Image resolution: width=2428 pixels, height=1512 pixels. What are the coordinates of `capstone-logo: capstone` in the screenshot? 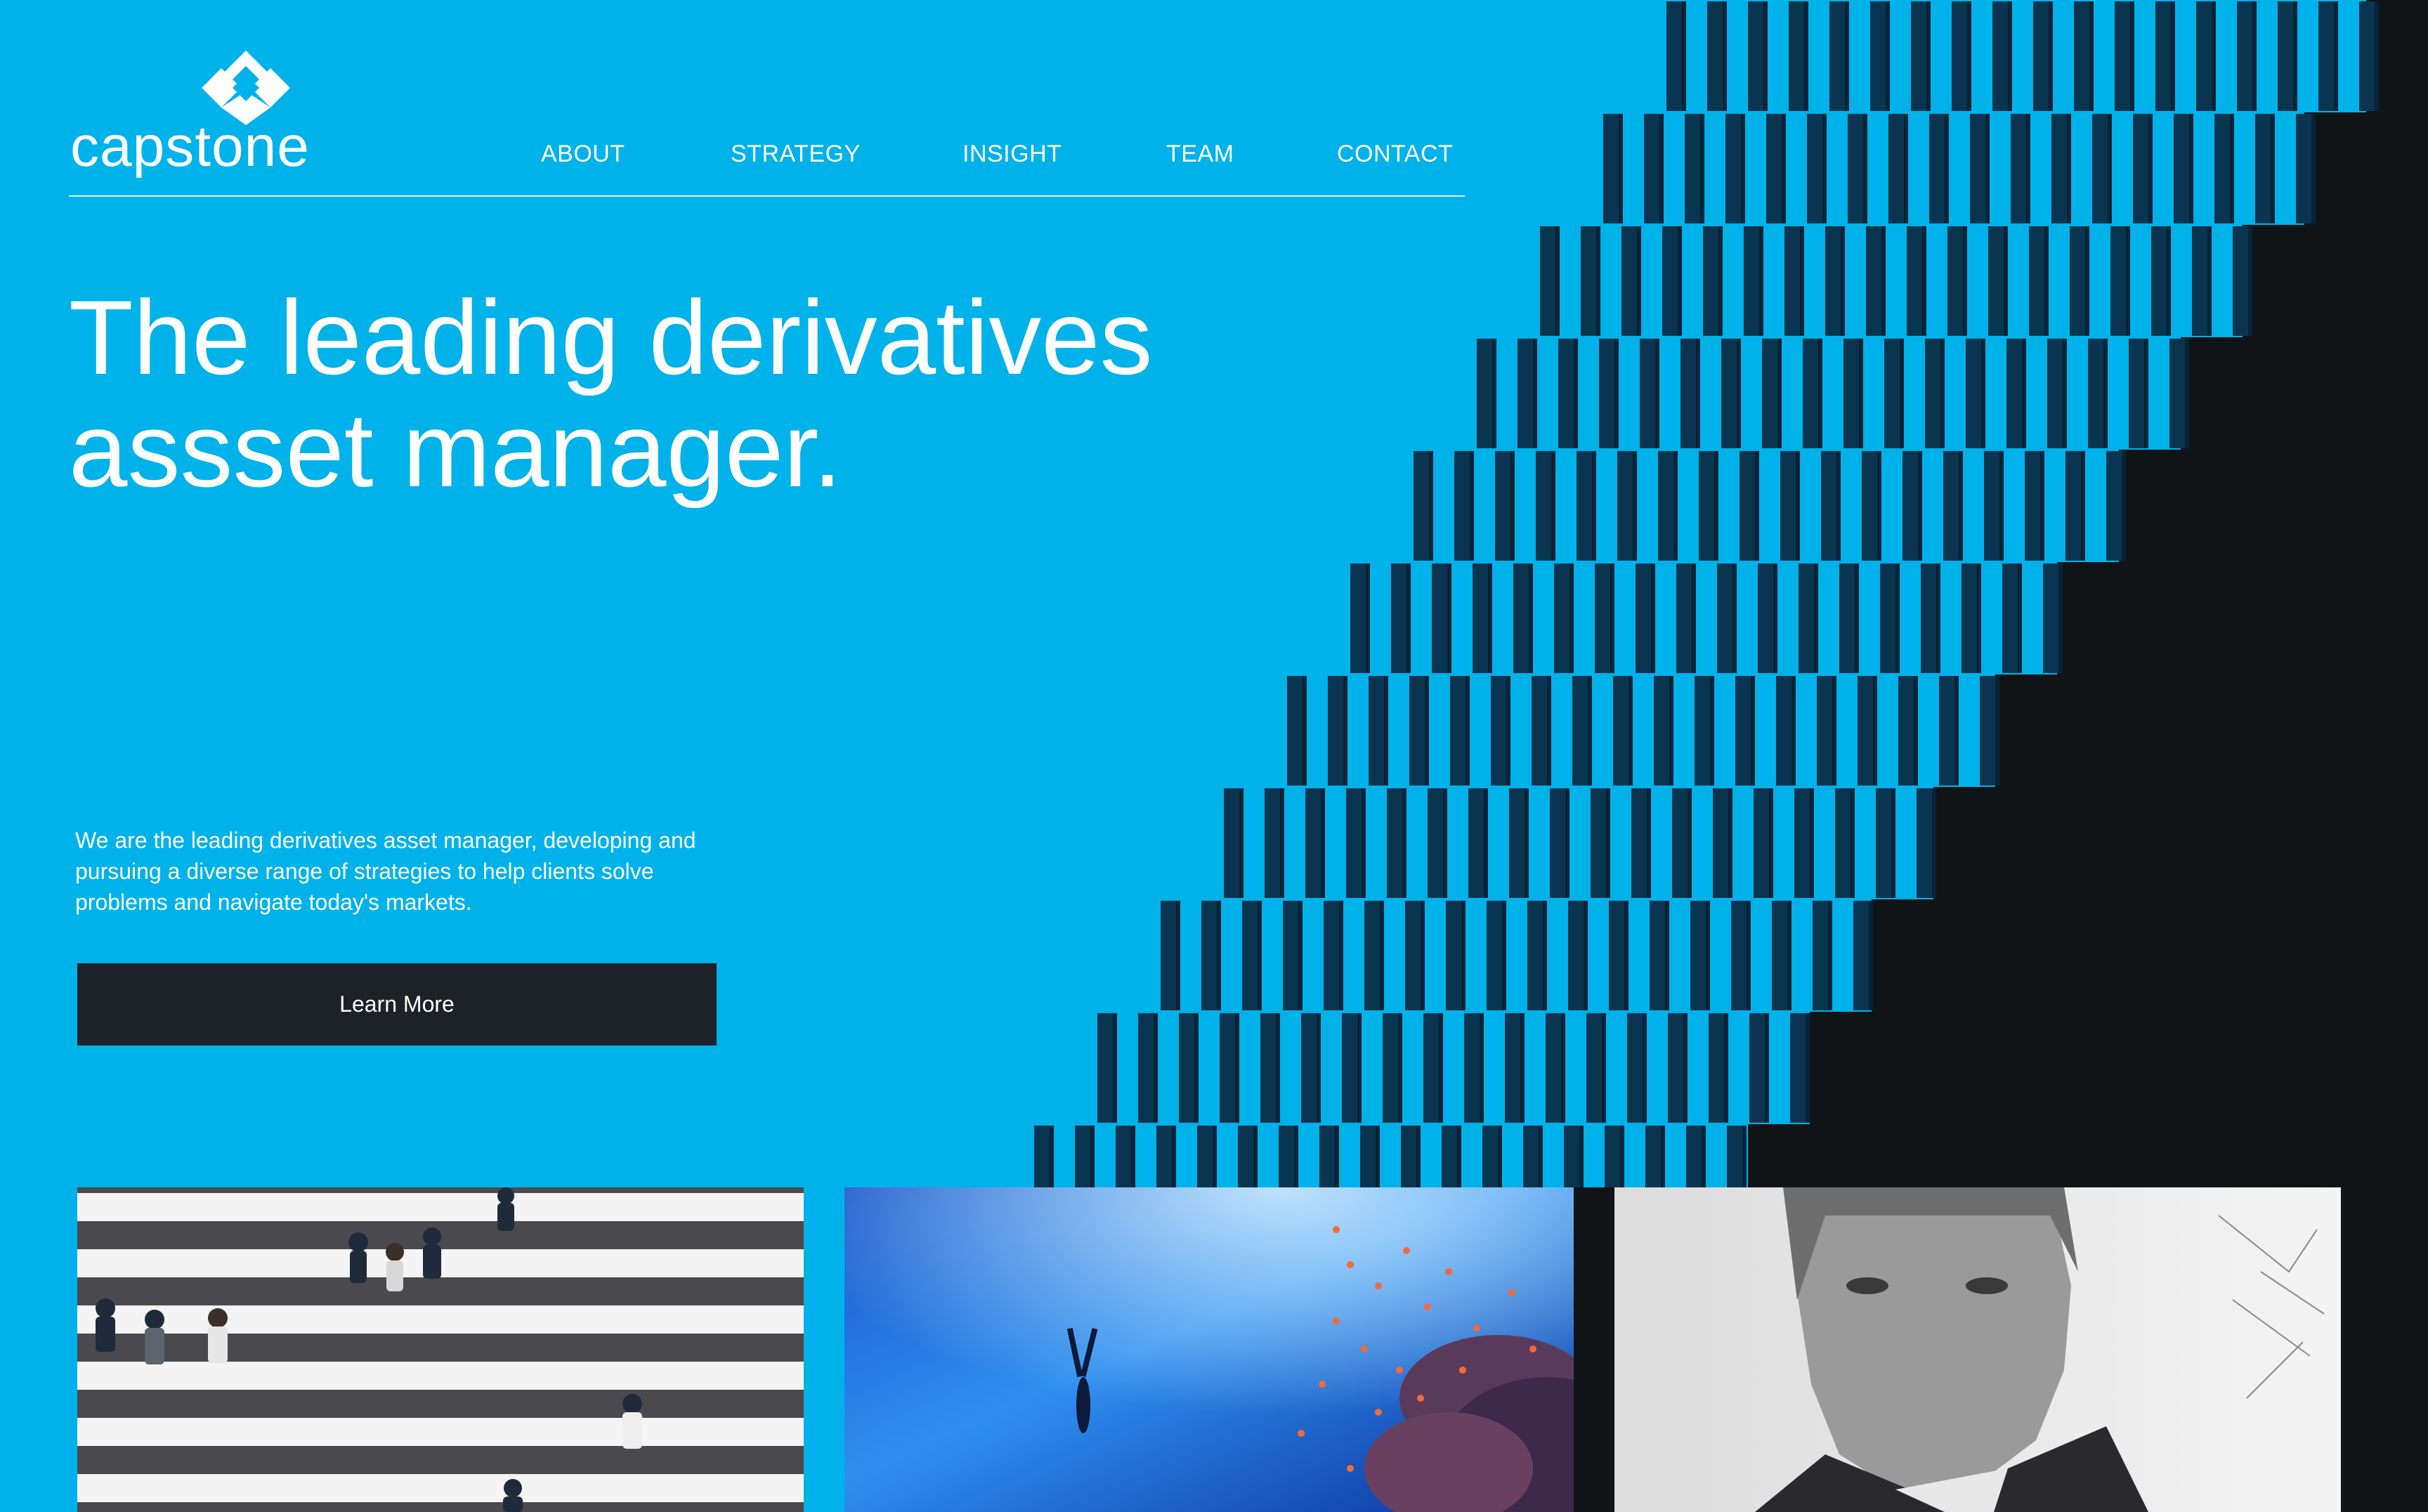 It's located at (190, 116).